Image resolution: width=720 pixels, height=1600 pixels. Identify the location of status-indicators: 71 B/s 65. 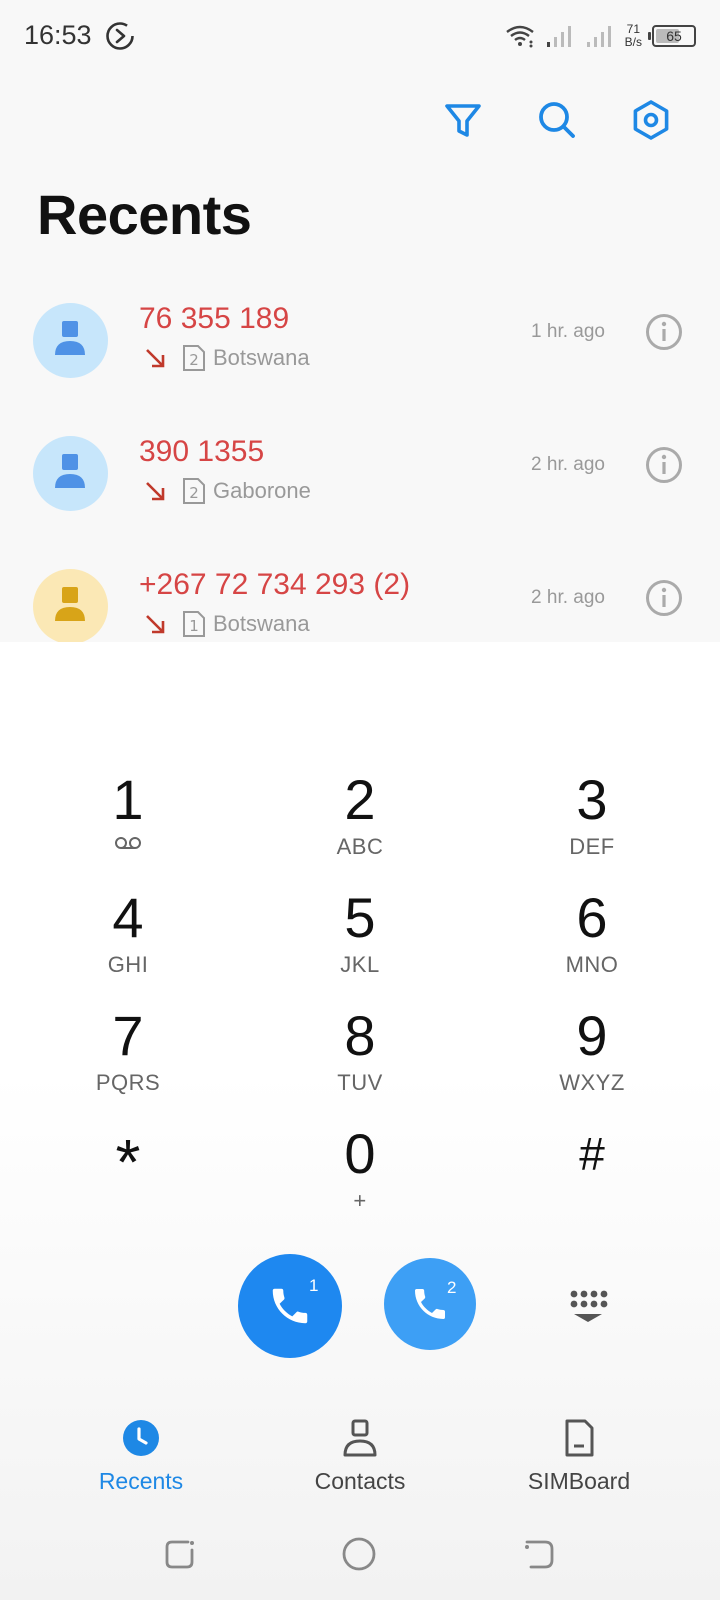
(600, 36).